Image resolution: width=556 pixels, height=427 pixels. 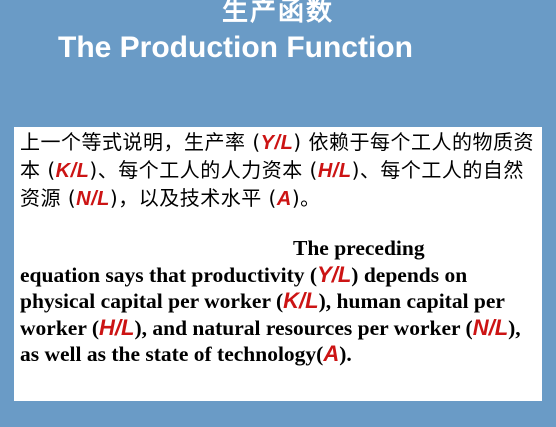 What do you see at coordinates (193, 198) in the screenshot?
I see `chinese-text: )，以及技术水平 (` at bounding box center [193, 198].